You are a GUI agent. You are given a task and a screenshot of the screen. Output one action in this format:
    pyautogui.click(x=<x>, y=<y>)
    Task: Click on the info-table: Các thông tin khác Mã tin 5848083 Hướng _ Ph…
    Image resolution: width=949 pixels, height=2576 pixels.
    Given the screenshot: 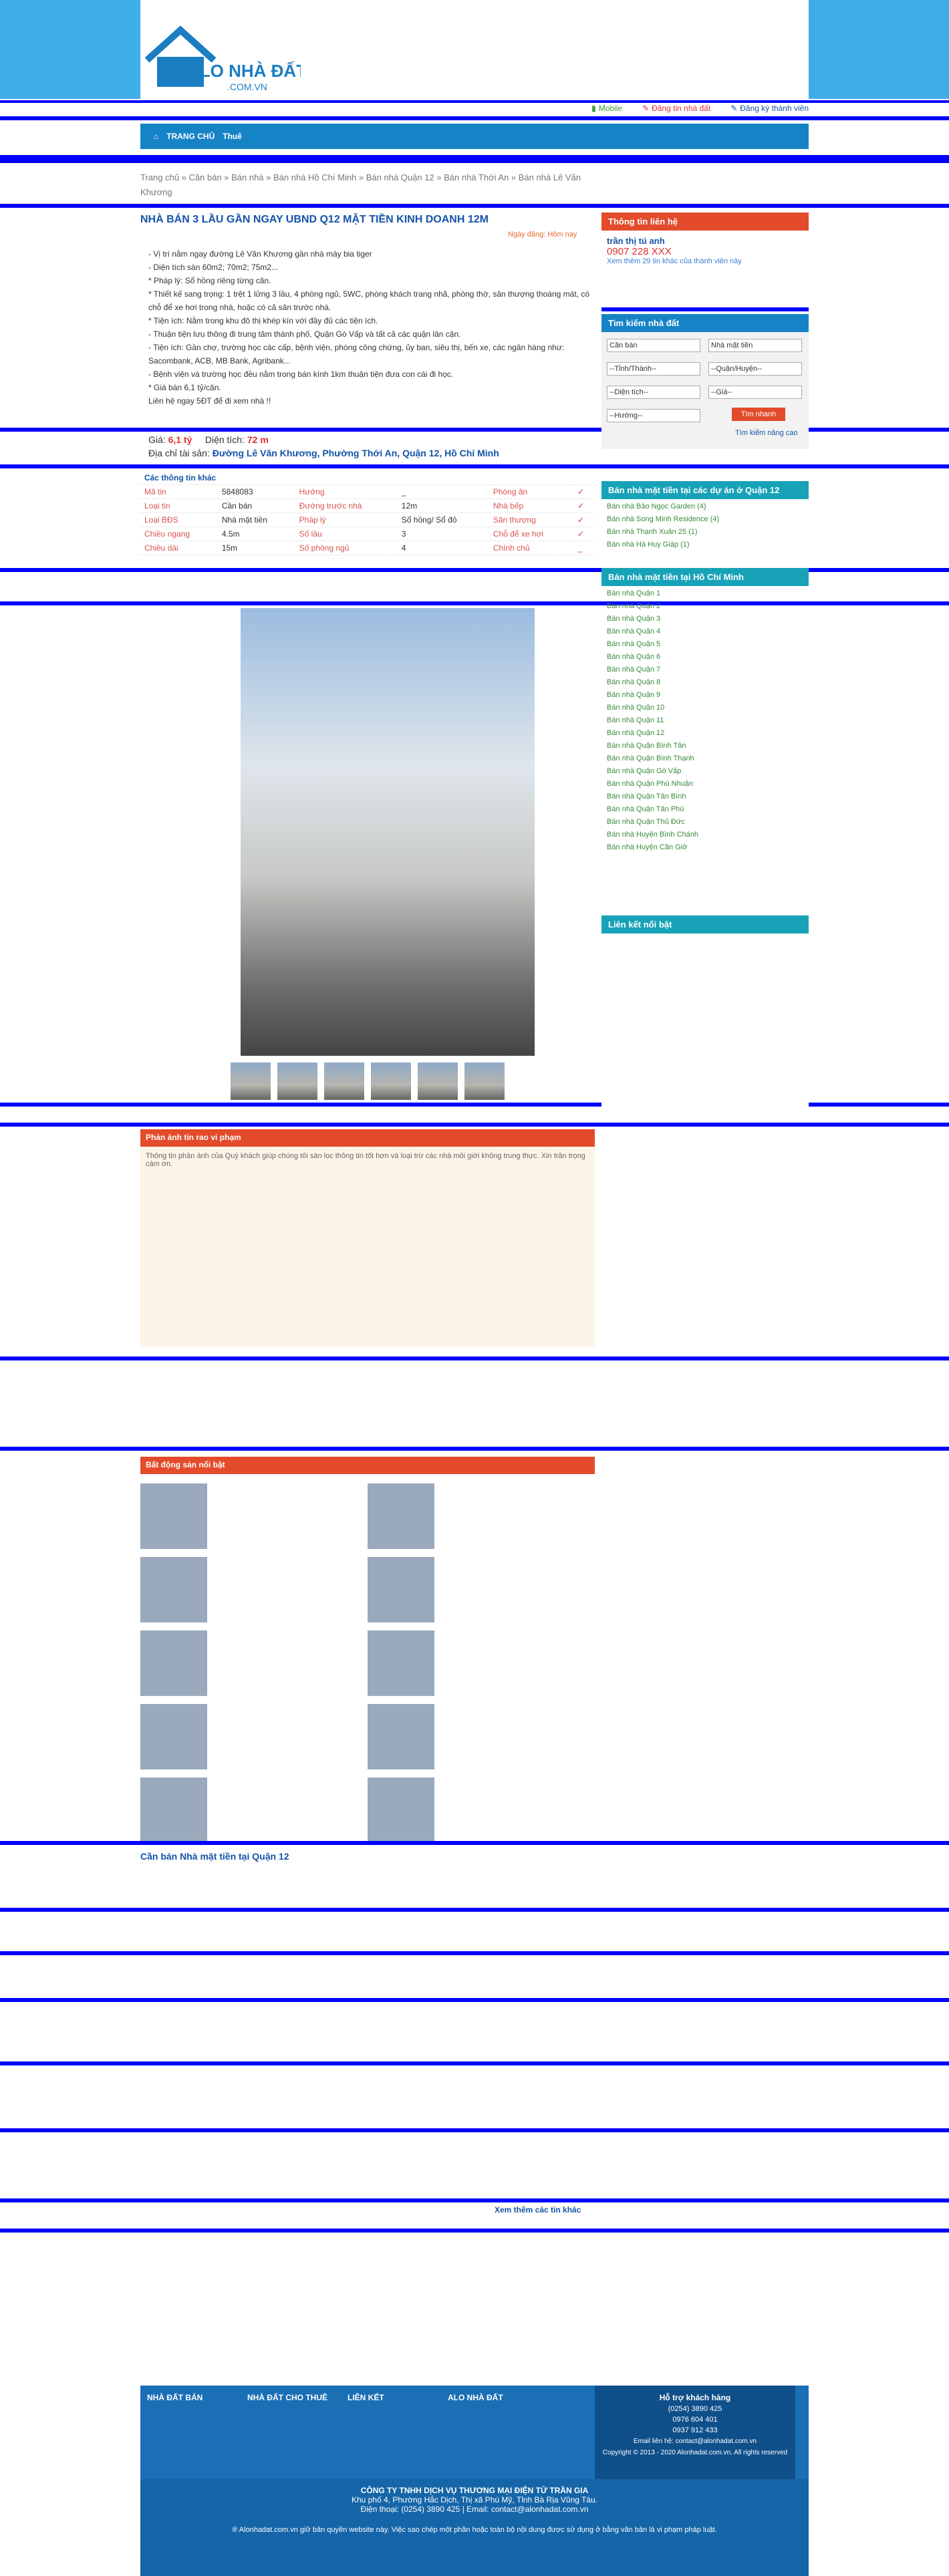 What is the action you would take?
    pyautogui.click(x=367, y=513)
    